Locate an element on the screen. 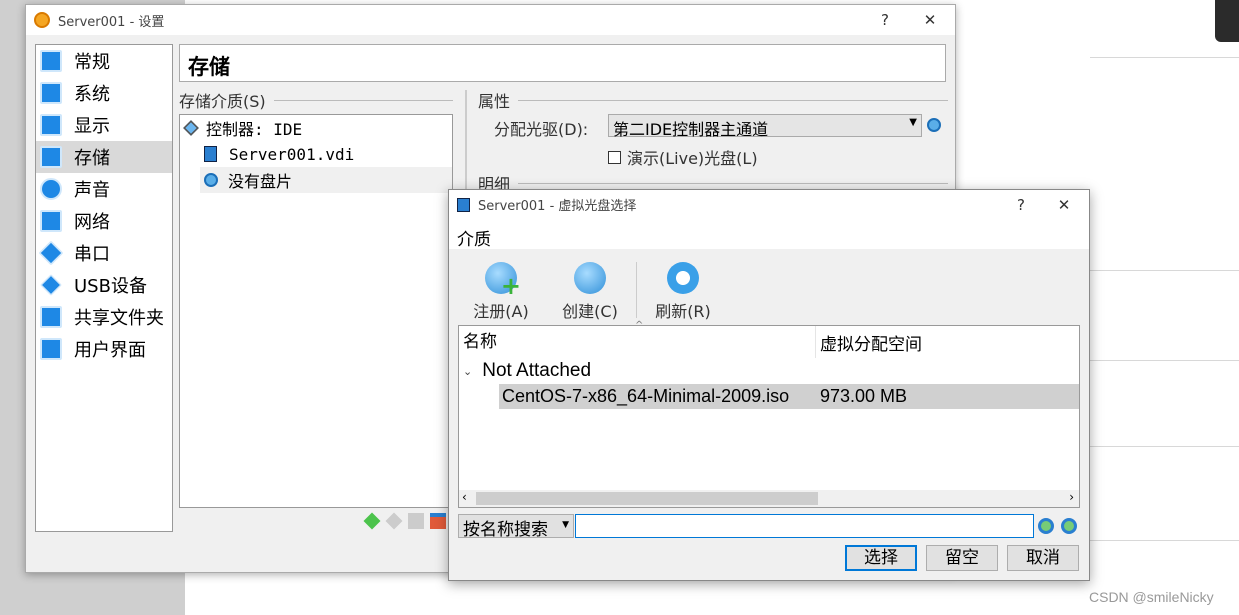 Image resolution: width=1239 pixels, height=615 pixels. dialog-icon is located at coordinates (463, 204).